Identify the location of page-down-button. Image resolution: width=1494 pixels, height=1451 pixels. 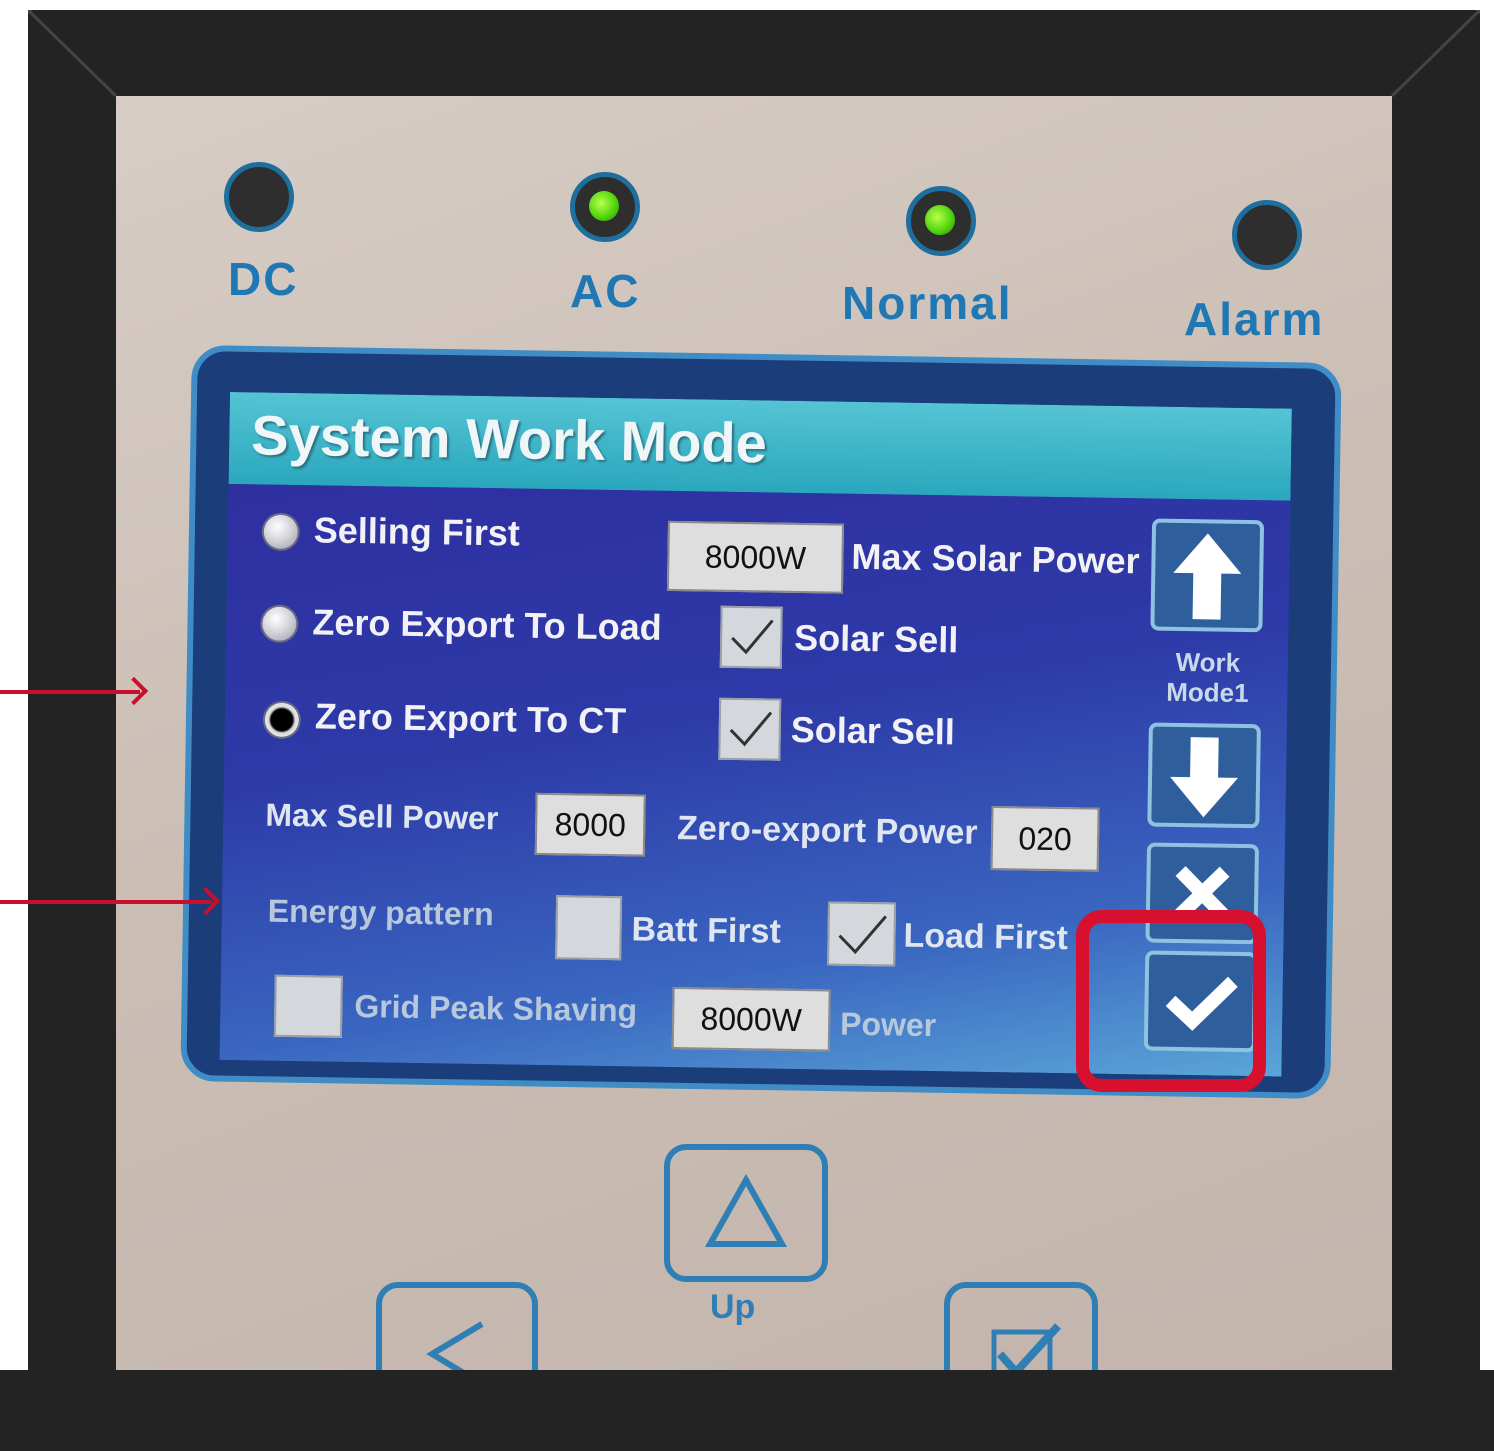
(1204, 775).